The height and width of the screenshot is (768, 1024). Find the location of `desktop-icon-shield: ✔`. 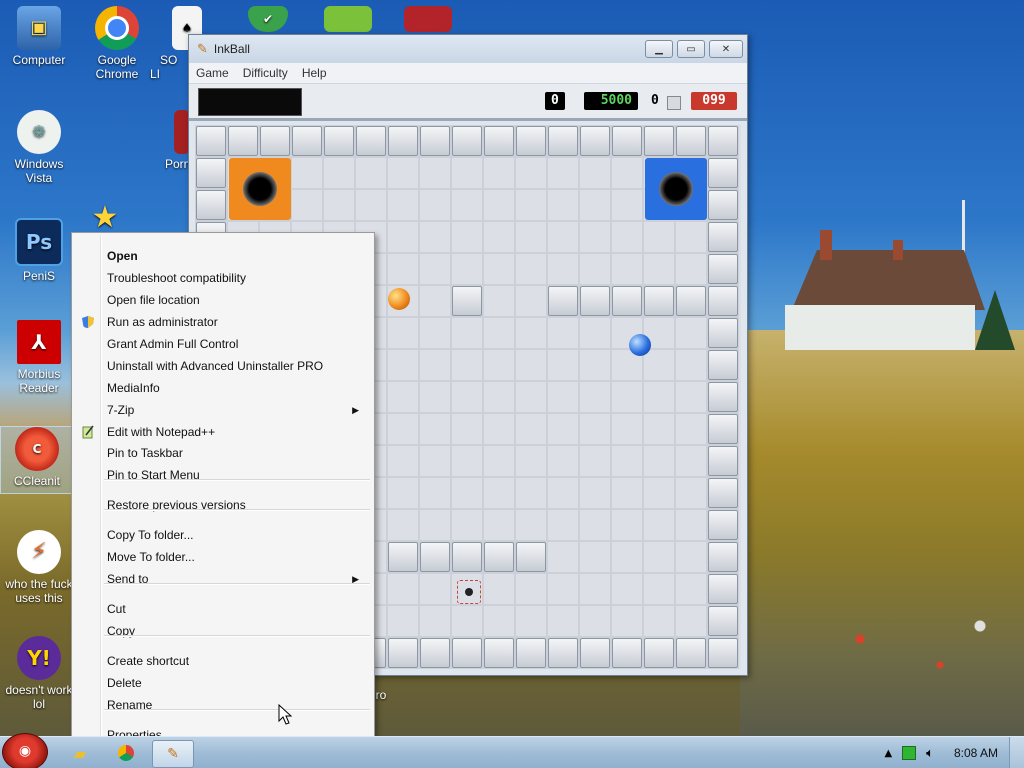

desktop-icon-shield: ✔ is located at coordinates (268, 20).